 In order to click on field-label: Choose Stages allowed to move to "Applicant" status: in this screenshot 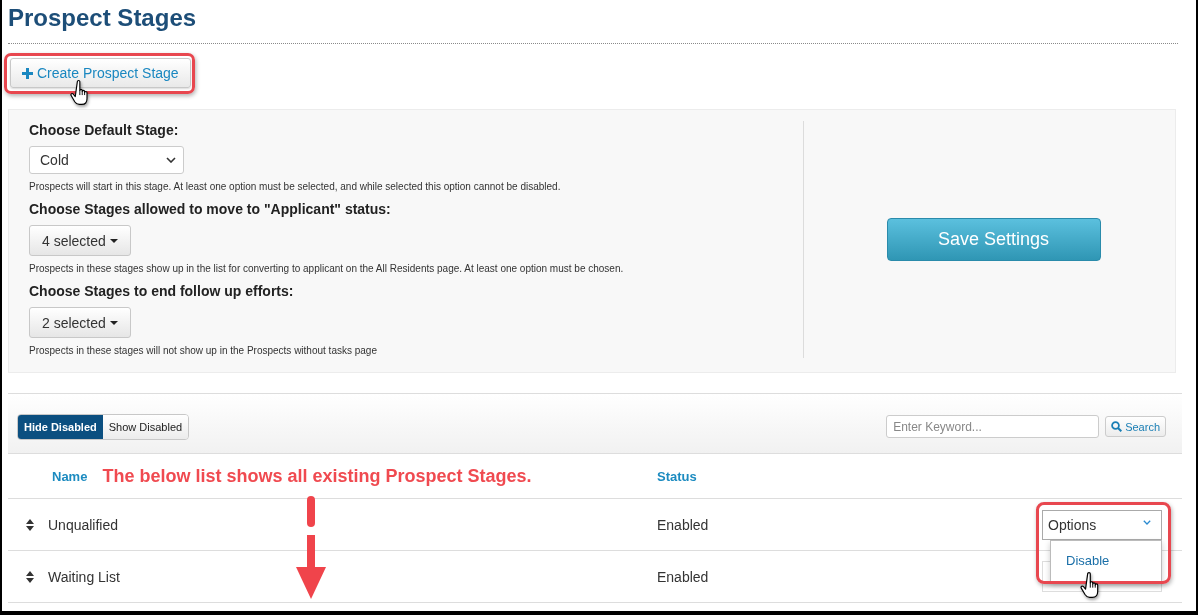, I will do `click(210, 209)`.